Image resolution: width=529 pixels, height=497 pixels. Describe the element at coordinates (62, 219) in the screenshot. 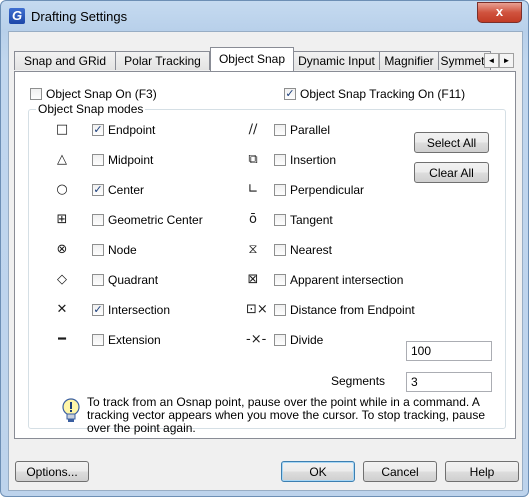

I see `geometric-center-snap-icon: ⊞` at that location.